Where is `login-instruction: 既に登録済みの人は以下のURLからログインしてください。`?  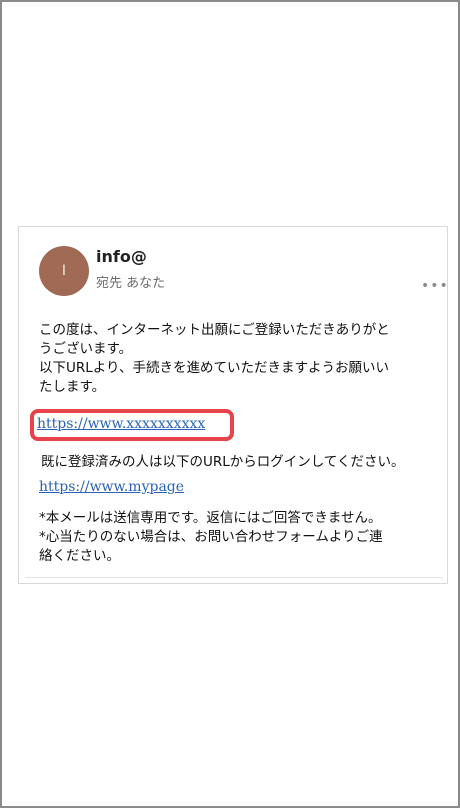 login-instruction: 既に登録済みの人は以下のURLからログインしてください。 is located at coordinates (223, 462).